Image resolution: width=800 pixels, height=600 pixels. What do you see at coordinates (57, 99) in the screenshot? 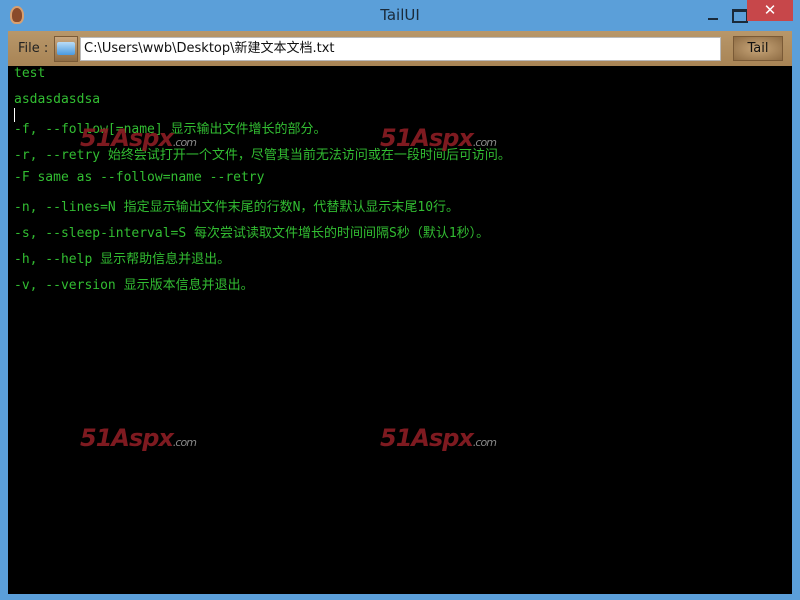
I see `console-line: asdasdasdsa` at bounding box center [57, 99].